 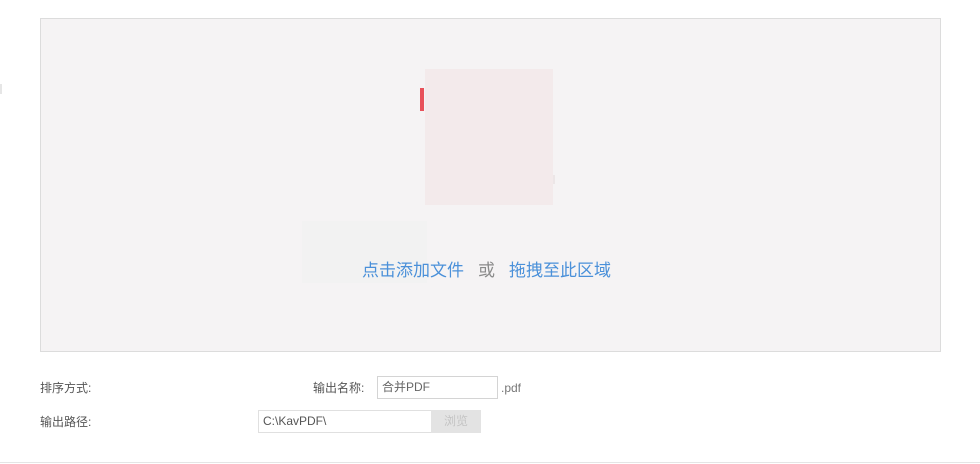 What do you see at coordinates (487, 137) in the screenshot?
I see `pdf-document-icon` at bounding box center [487, 137].